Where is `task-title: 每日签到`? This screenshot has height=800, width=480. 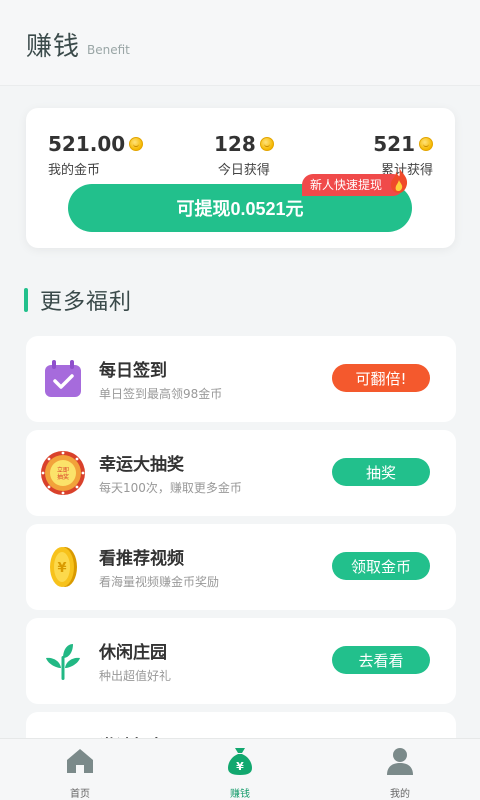 task-title: 每日签到 is located at coordinates (133, 371).